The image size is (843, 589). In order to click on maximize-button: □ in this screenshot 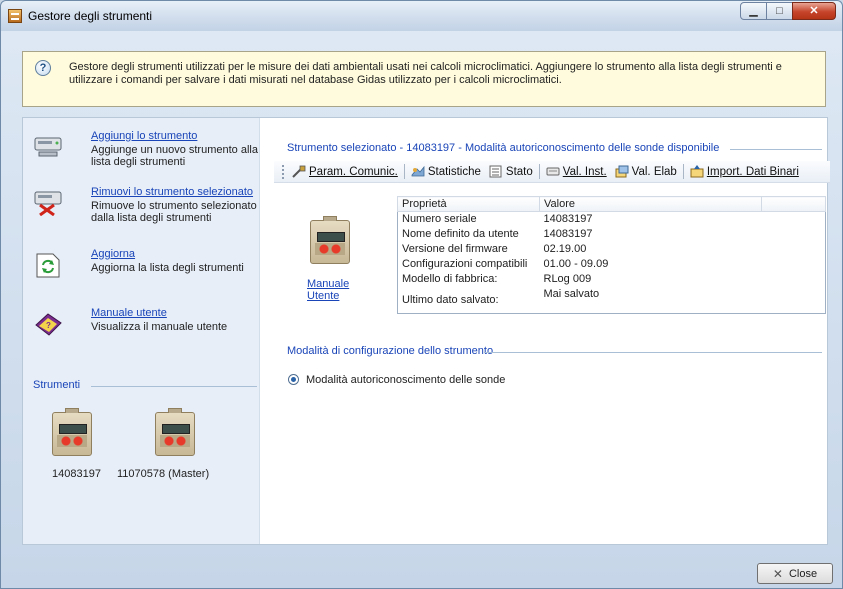, I will do `click(779, 11)`.